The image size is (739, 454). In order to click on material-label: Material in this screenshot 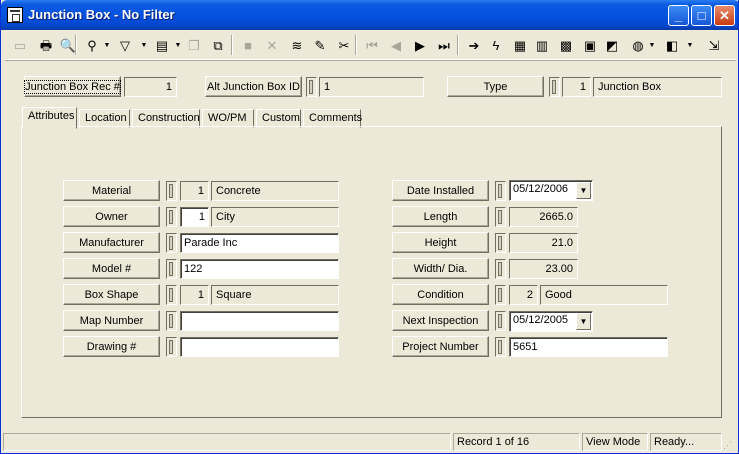, I will do `click(111, 190)`.